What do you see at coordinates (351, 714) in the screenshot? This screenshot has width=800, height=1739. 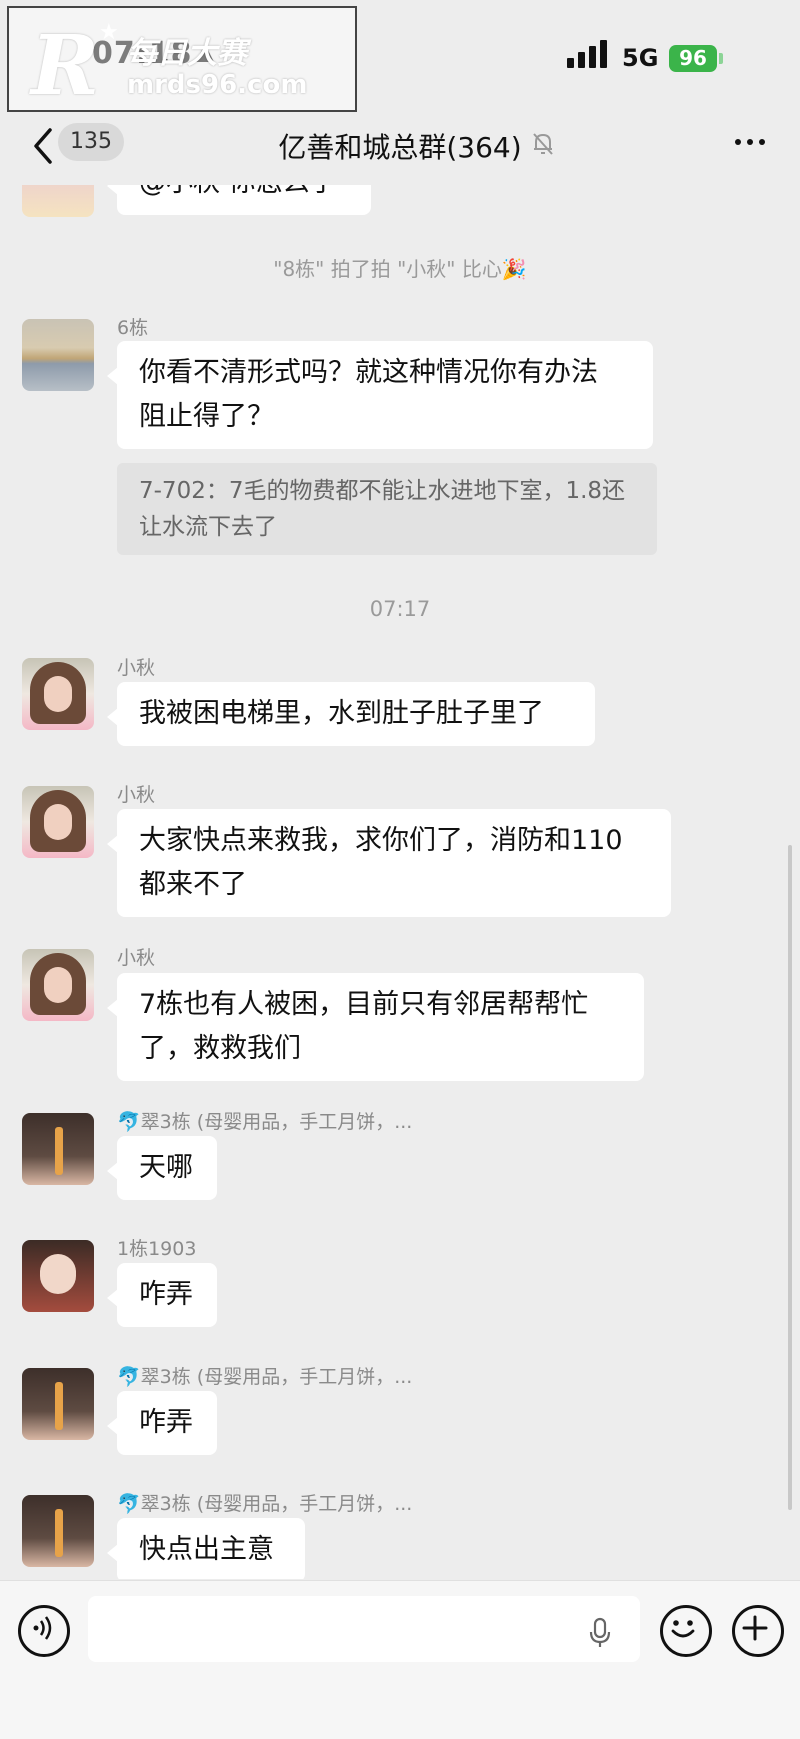 I see `message-bubble: 我被困电梯里，水到肚子肚子里了` at bounding box center [351, 714].